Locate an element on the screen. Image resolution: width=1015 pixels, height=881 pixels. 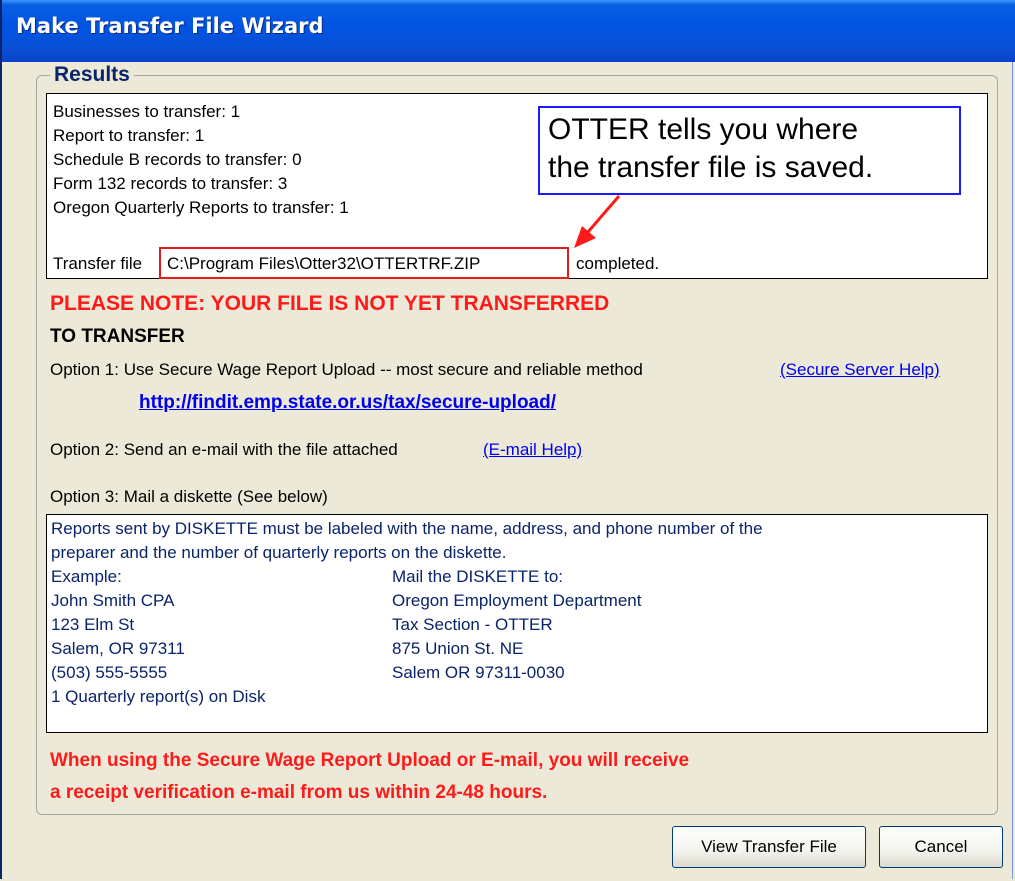
cancel-button: Cancel is located at coordinates (941, 847).